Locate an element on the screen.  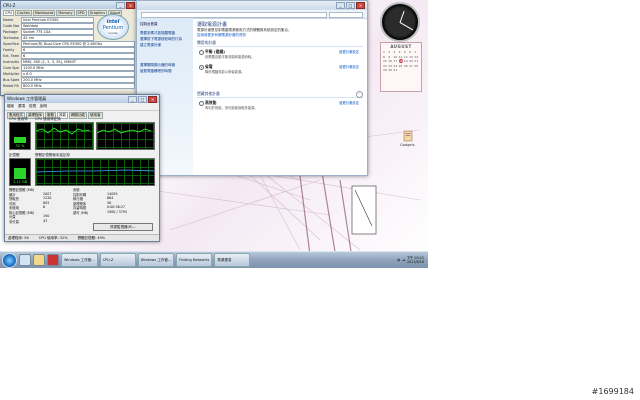
radio-high-performance is located at coordinates (201, 103).